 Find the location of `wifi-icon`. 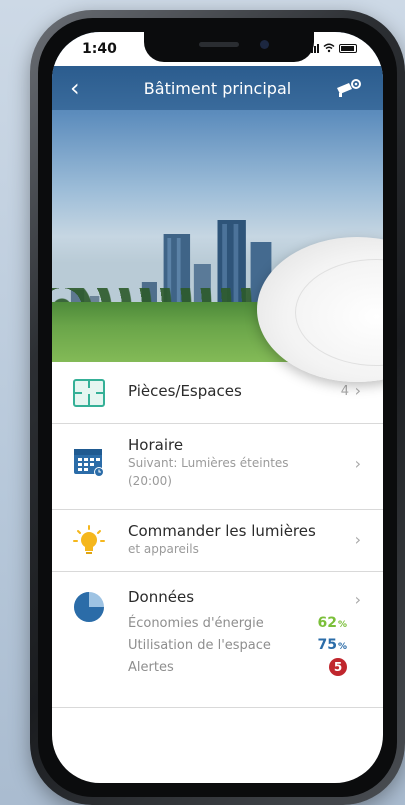

wifi-icon is located at coordinates (329, 48).